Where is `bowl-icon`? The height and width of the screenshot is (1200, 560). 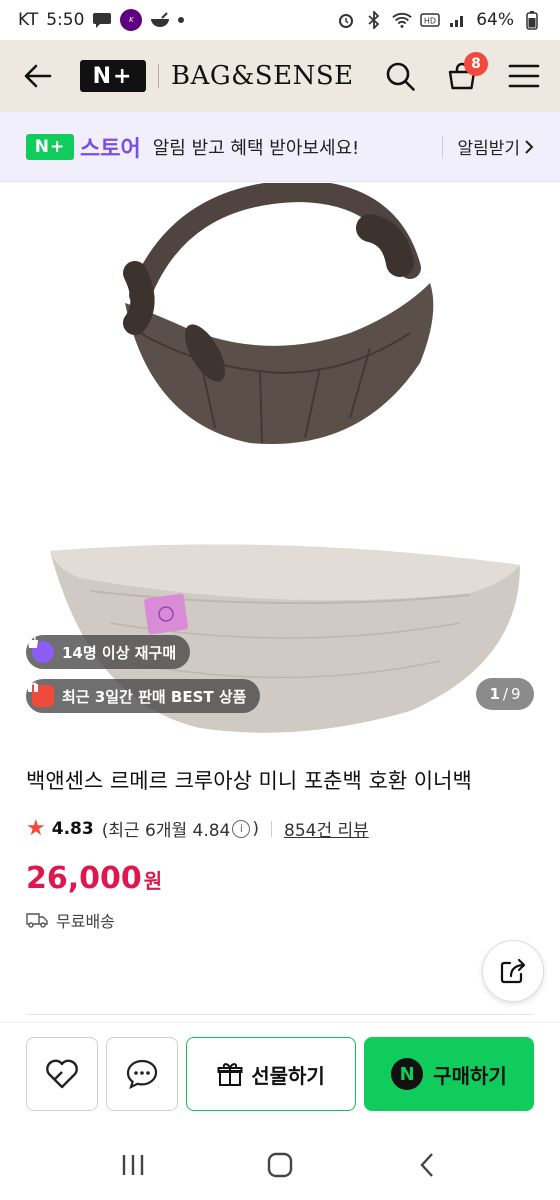 bowl-icon is located at coordinates (160, 20).